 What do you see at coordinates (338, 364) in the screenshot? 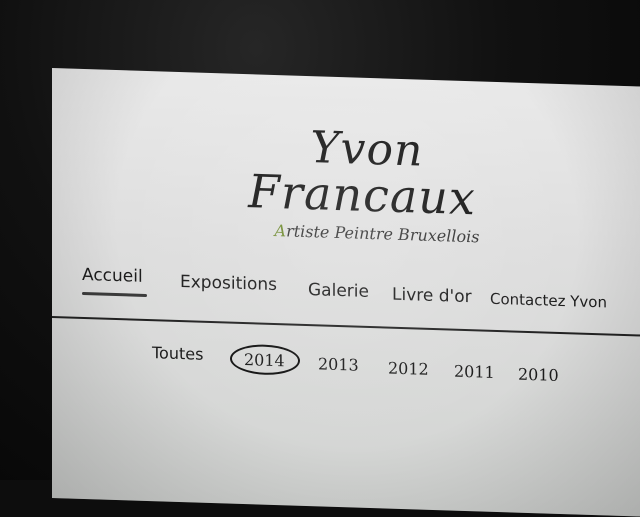
I see `filter-year-2013: 2013` at bounding box center [338, 364].